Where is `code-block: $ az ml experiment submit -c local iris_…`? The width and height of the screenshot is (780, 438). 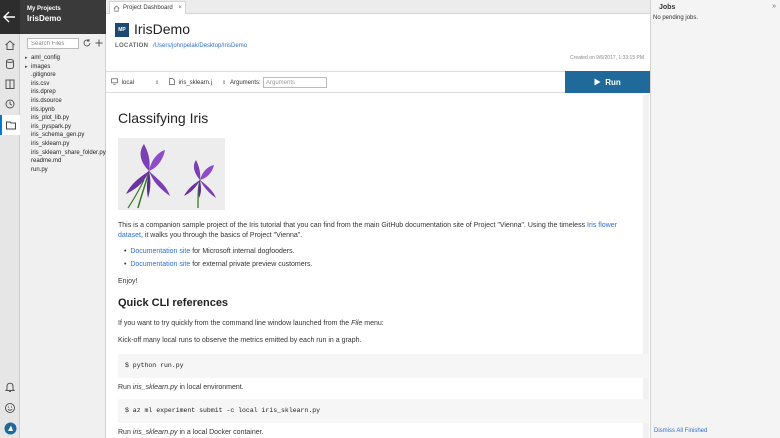 code-block: $ az ml experiment submit -c local iris_… is located at coordinates (383, 411).